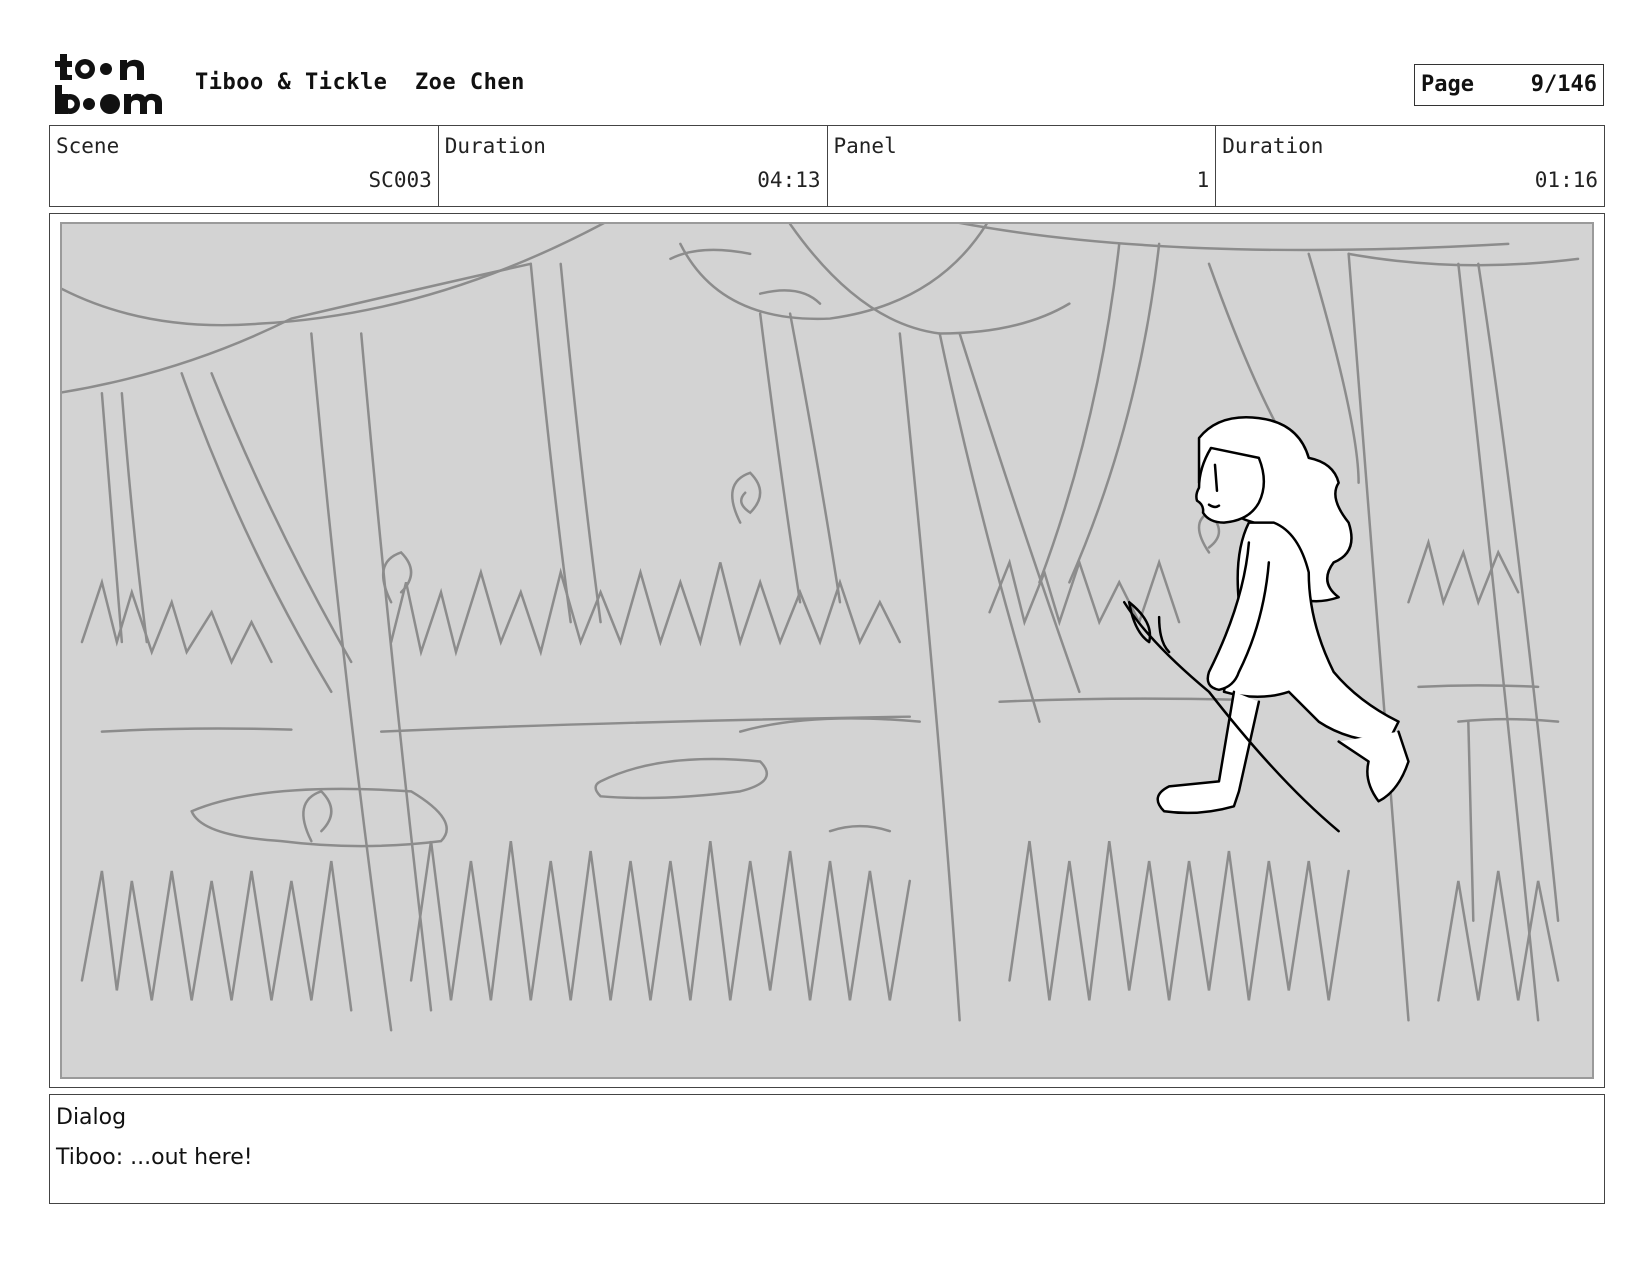  What do you see at coordinates (633, 166) in the screenshot?
I see `scene-duration-cell: Duration 04:13` at bounding box center [633, 166].